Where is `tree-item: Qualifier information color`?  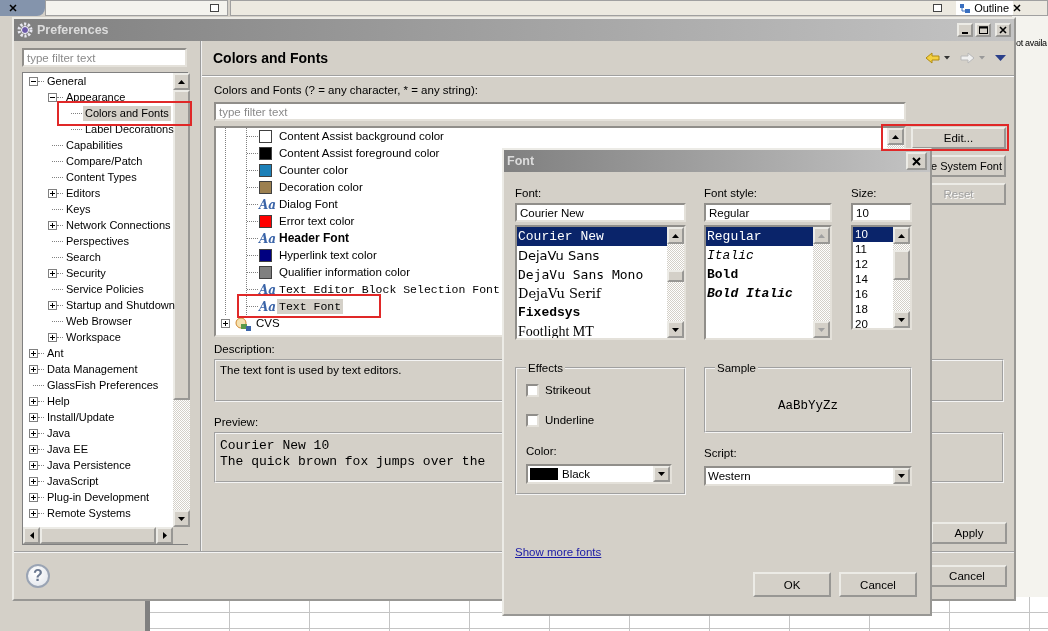 tree-item: Qualifier information color is located at coordinates (345, 272).